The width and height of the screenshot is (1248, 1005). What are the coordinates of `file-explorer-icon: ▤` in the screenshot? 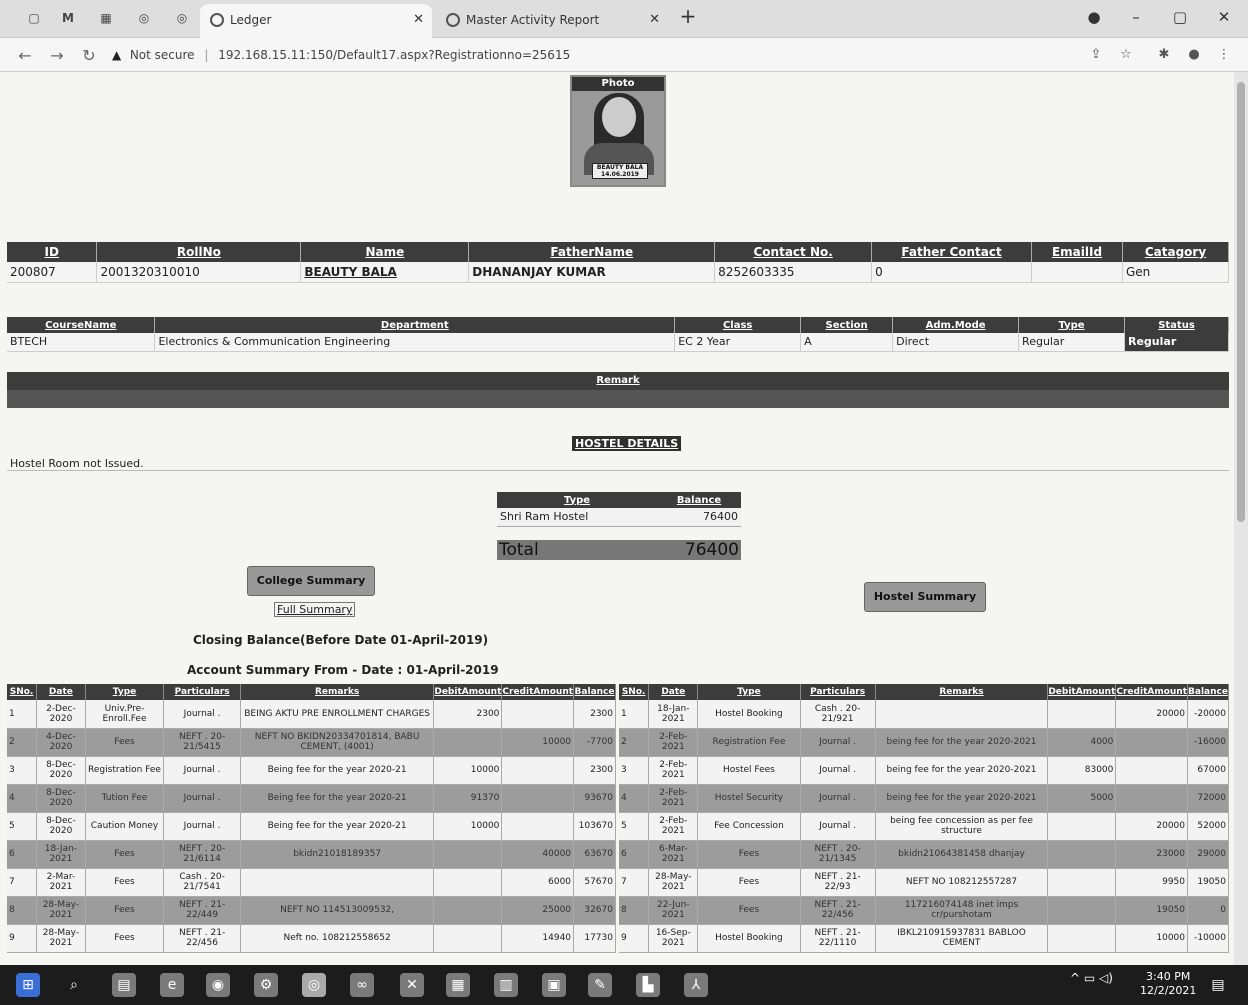 It's located at (124, 985).